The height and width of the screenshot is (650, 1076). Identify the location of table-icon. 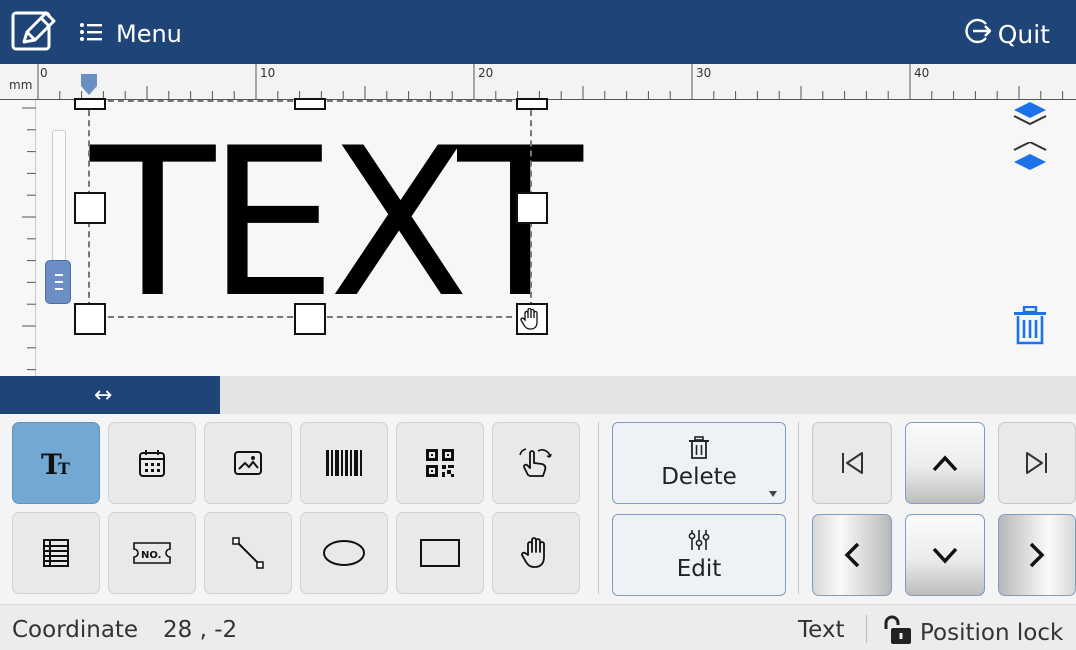
(56, 553).